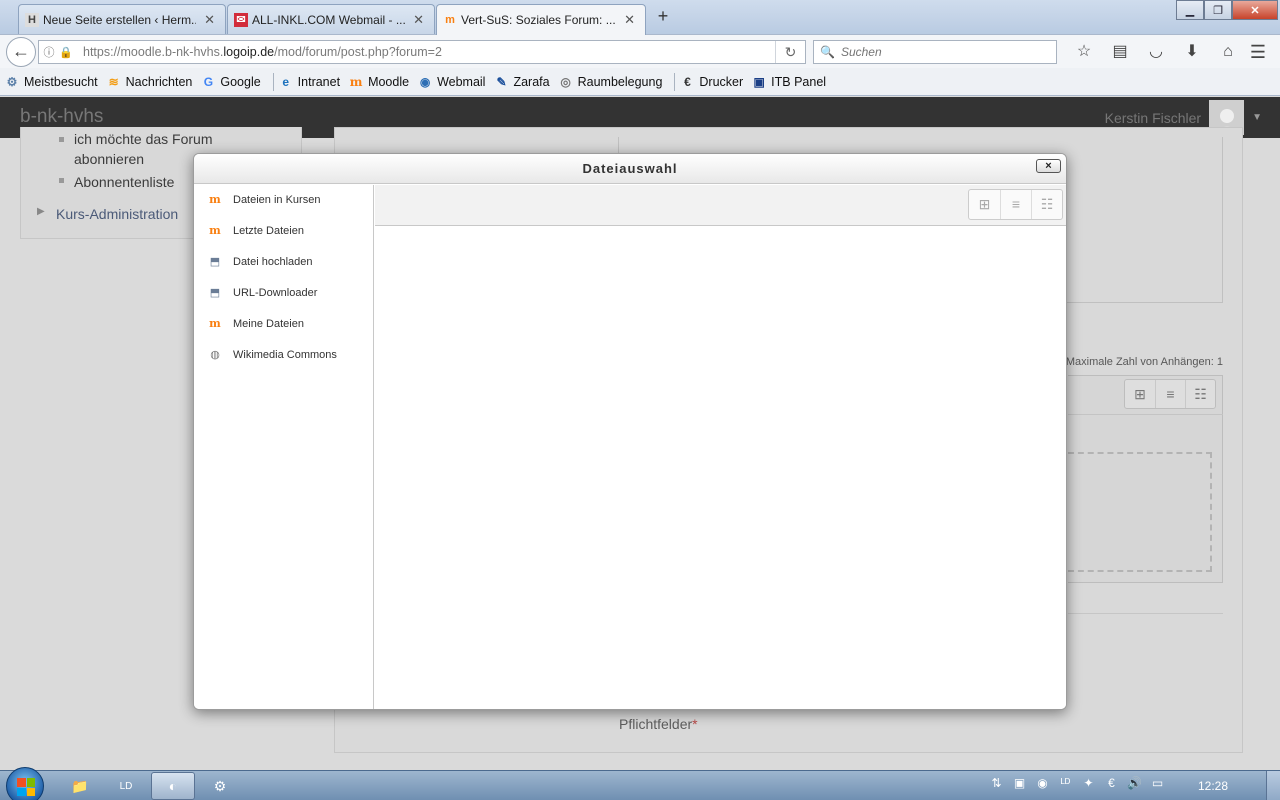 Image resolution: width=1280 pixels, height=800 pixels. I want to click on browser-tab-3-active: m Vert-SuS: Soziales Forum: ... ✕, so click(541, 19).